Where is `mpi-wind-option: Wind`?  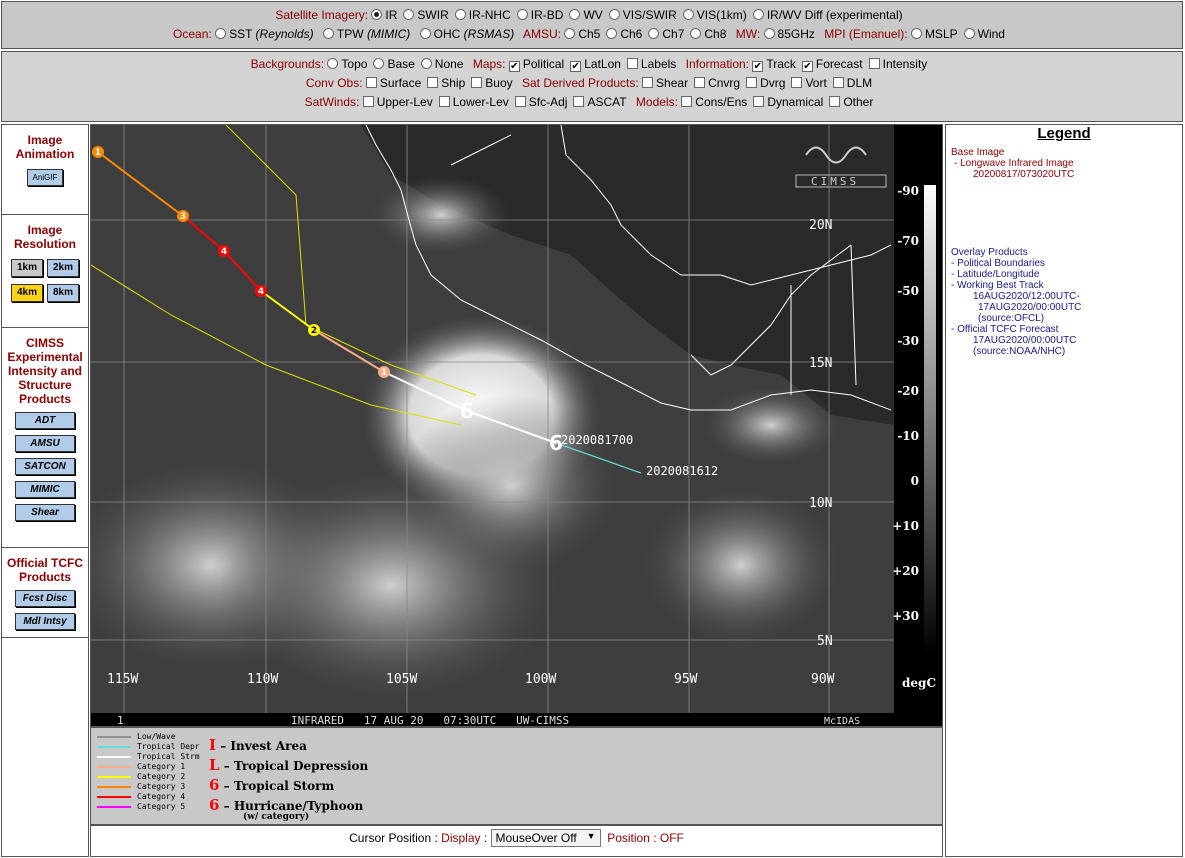
mpi-wind-option: Wind is located at coordinates (984, 34).